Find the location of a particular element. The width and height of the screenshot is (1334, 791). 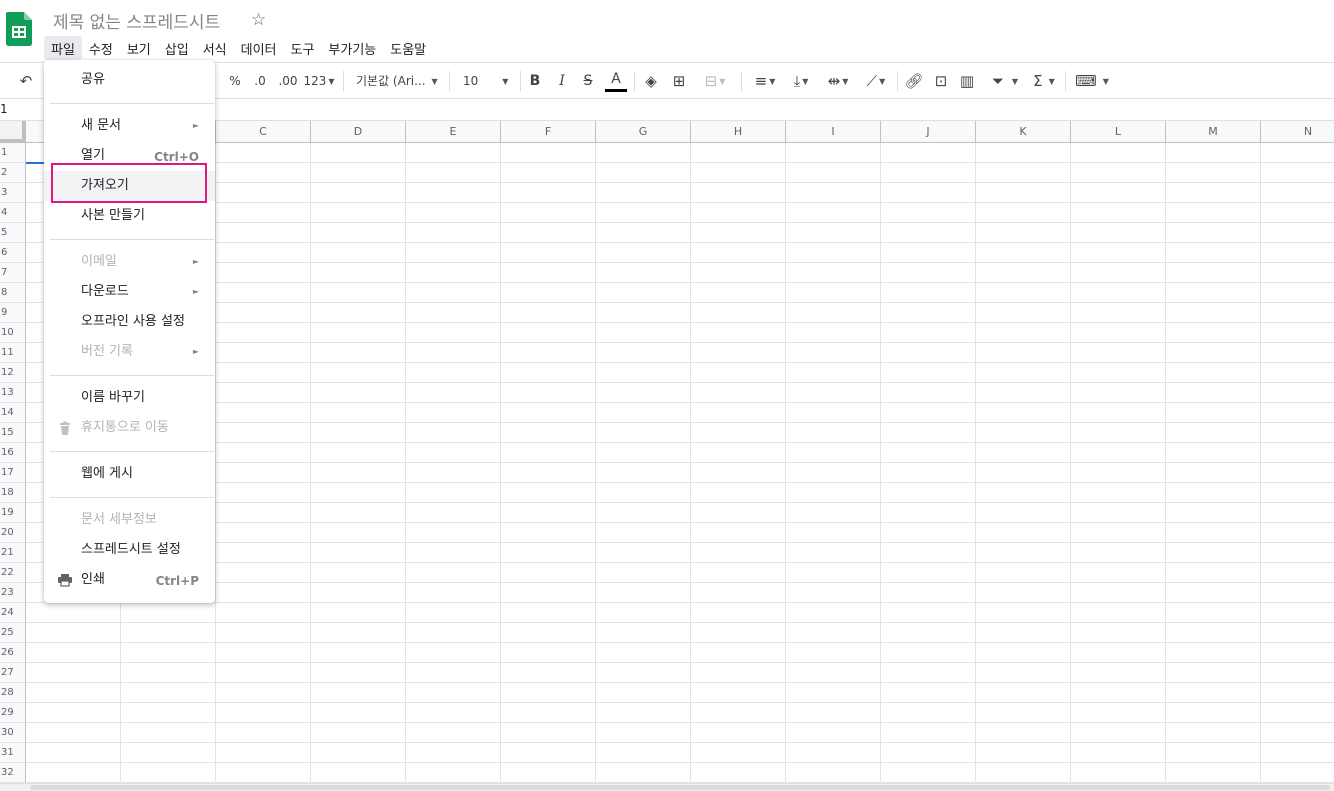

vertical-align-icon: ⤓ ▼ is located at coordinates (801, 81).